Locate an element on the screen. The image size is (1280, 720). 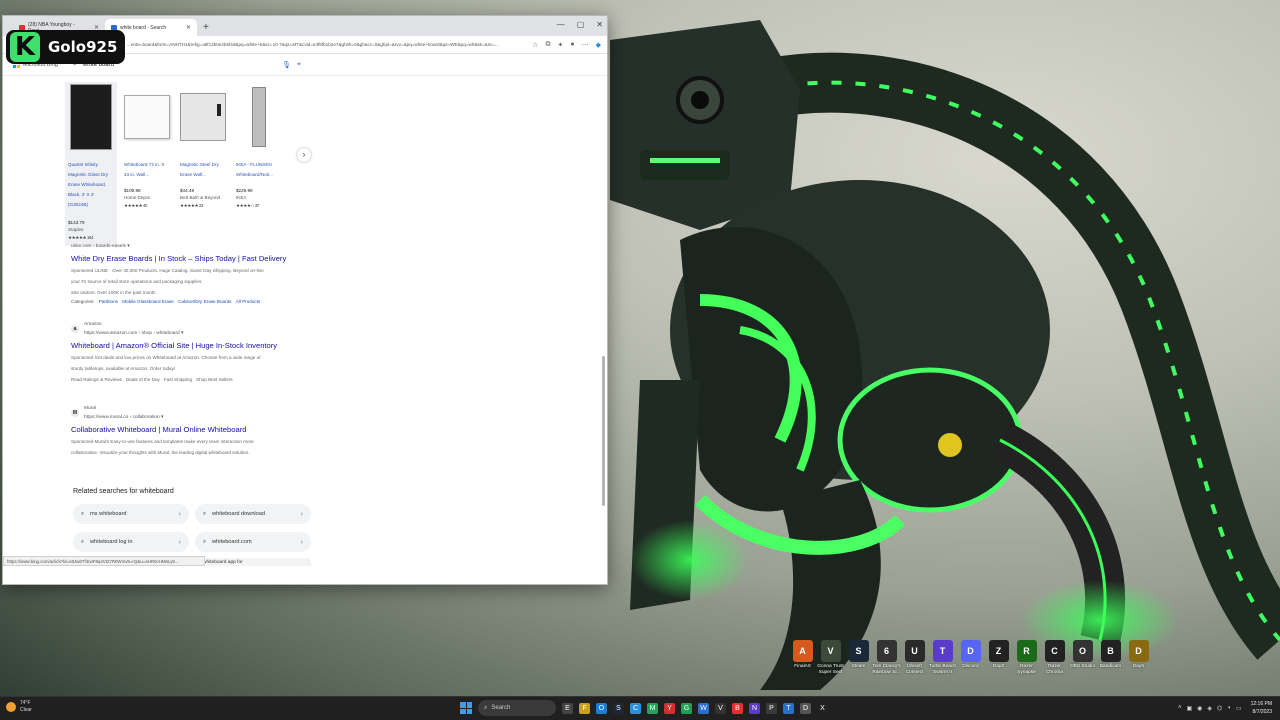
related-search-chip: ⌕ whiteboard.com › is located at coordinates (253, 542).